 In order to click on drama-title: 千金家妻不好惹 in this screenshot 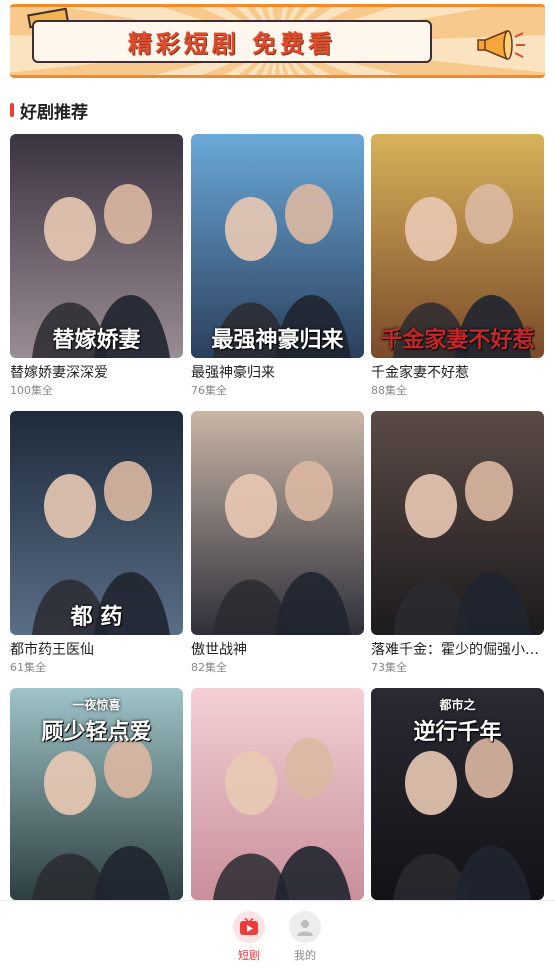, I will do `click(457, 373)`.